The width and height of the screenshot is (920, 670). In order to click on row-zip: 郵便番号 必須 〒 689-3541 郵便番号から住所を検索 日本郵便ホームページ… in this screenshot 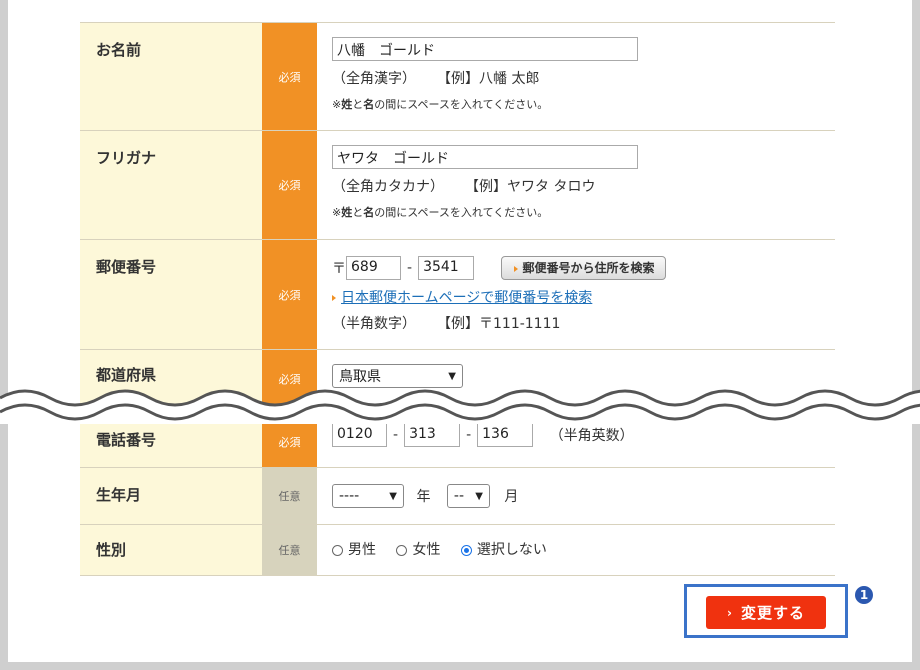, I will do `click(457, 294)`.